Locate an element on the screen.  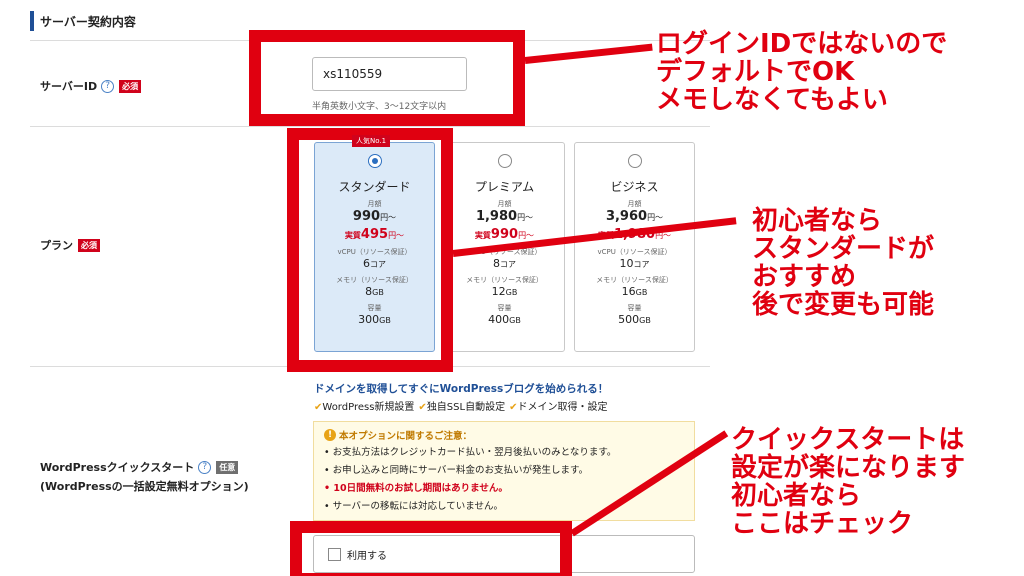
wp-features: ✔WordPress新規設置 ✔独自SSL自動設定 ✔ドメイン取得・設定 is located at coordinates (460, 405).